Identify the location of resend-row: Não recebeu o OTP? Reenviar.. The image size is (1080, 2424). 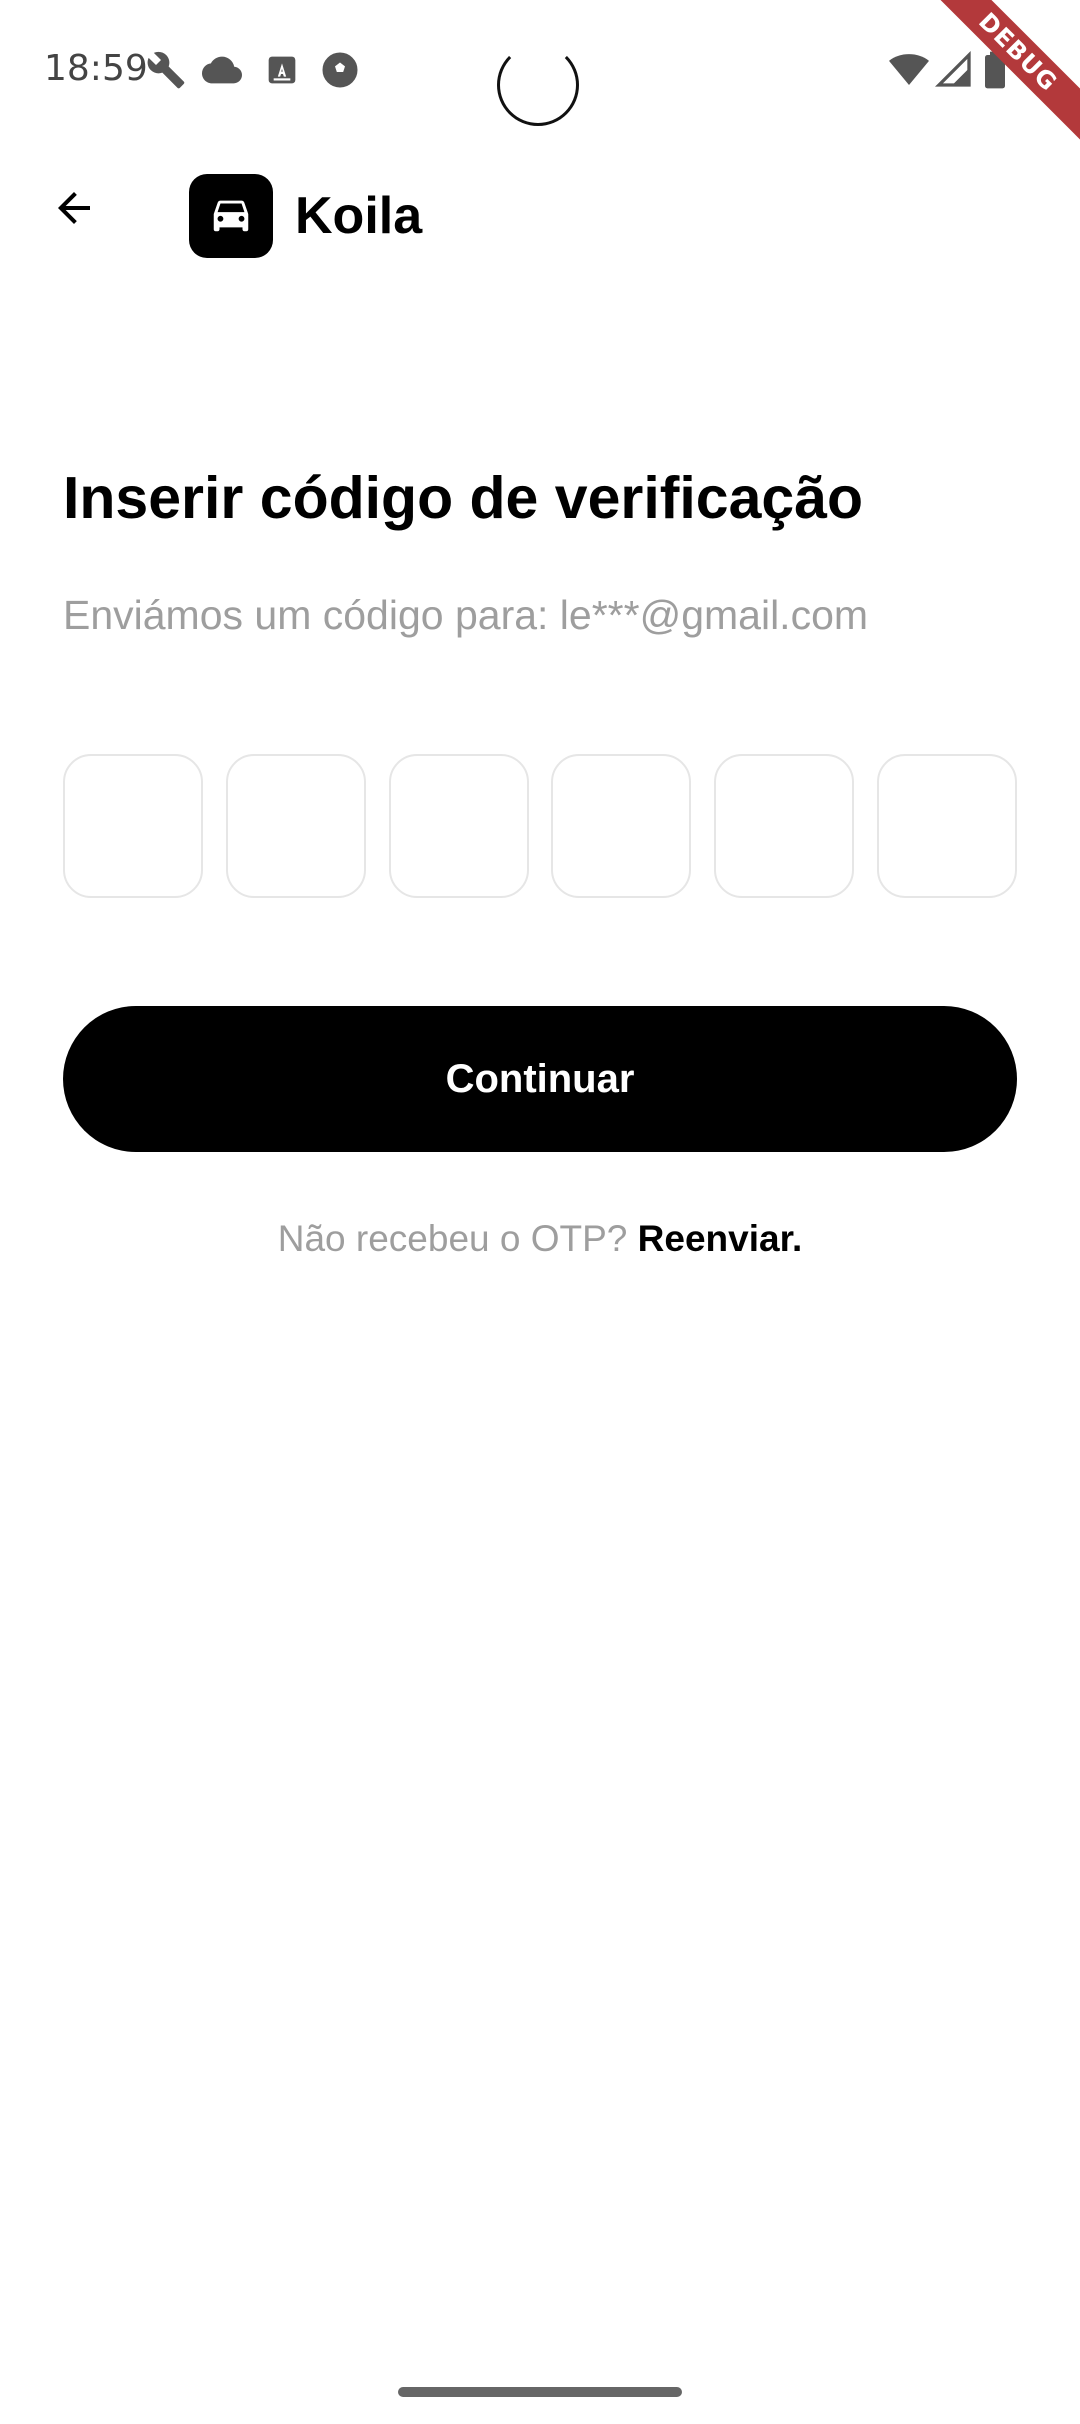
(540, 1239).